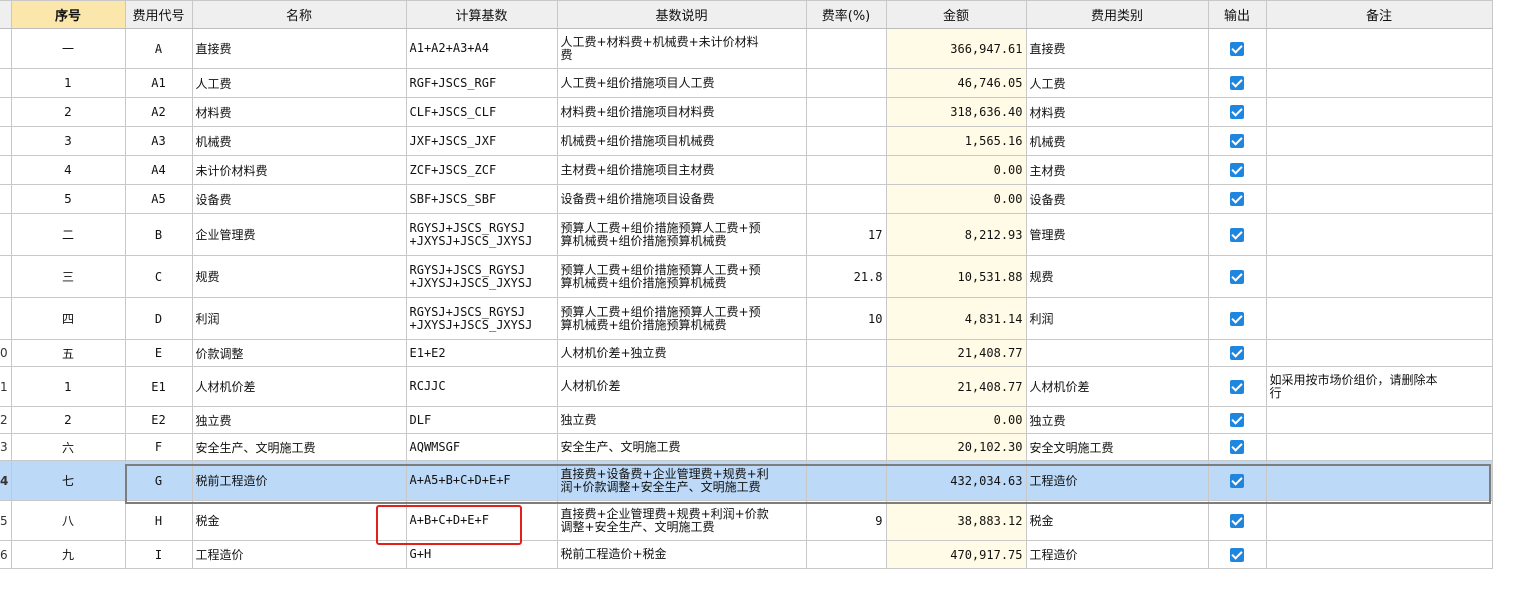 The height and width of the screenshot is (601, 1514). I want to click on cell-amount: 432,034.63, so click(956, 480).